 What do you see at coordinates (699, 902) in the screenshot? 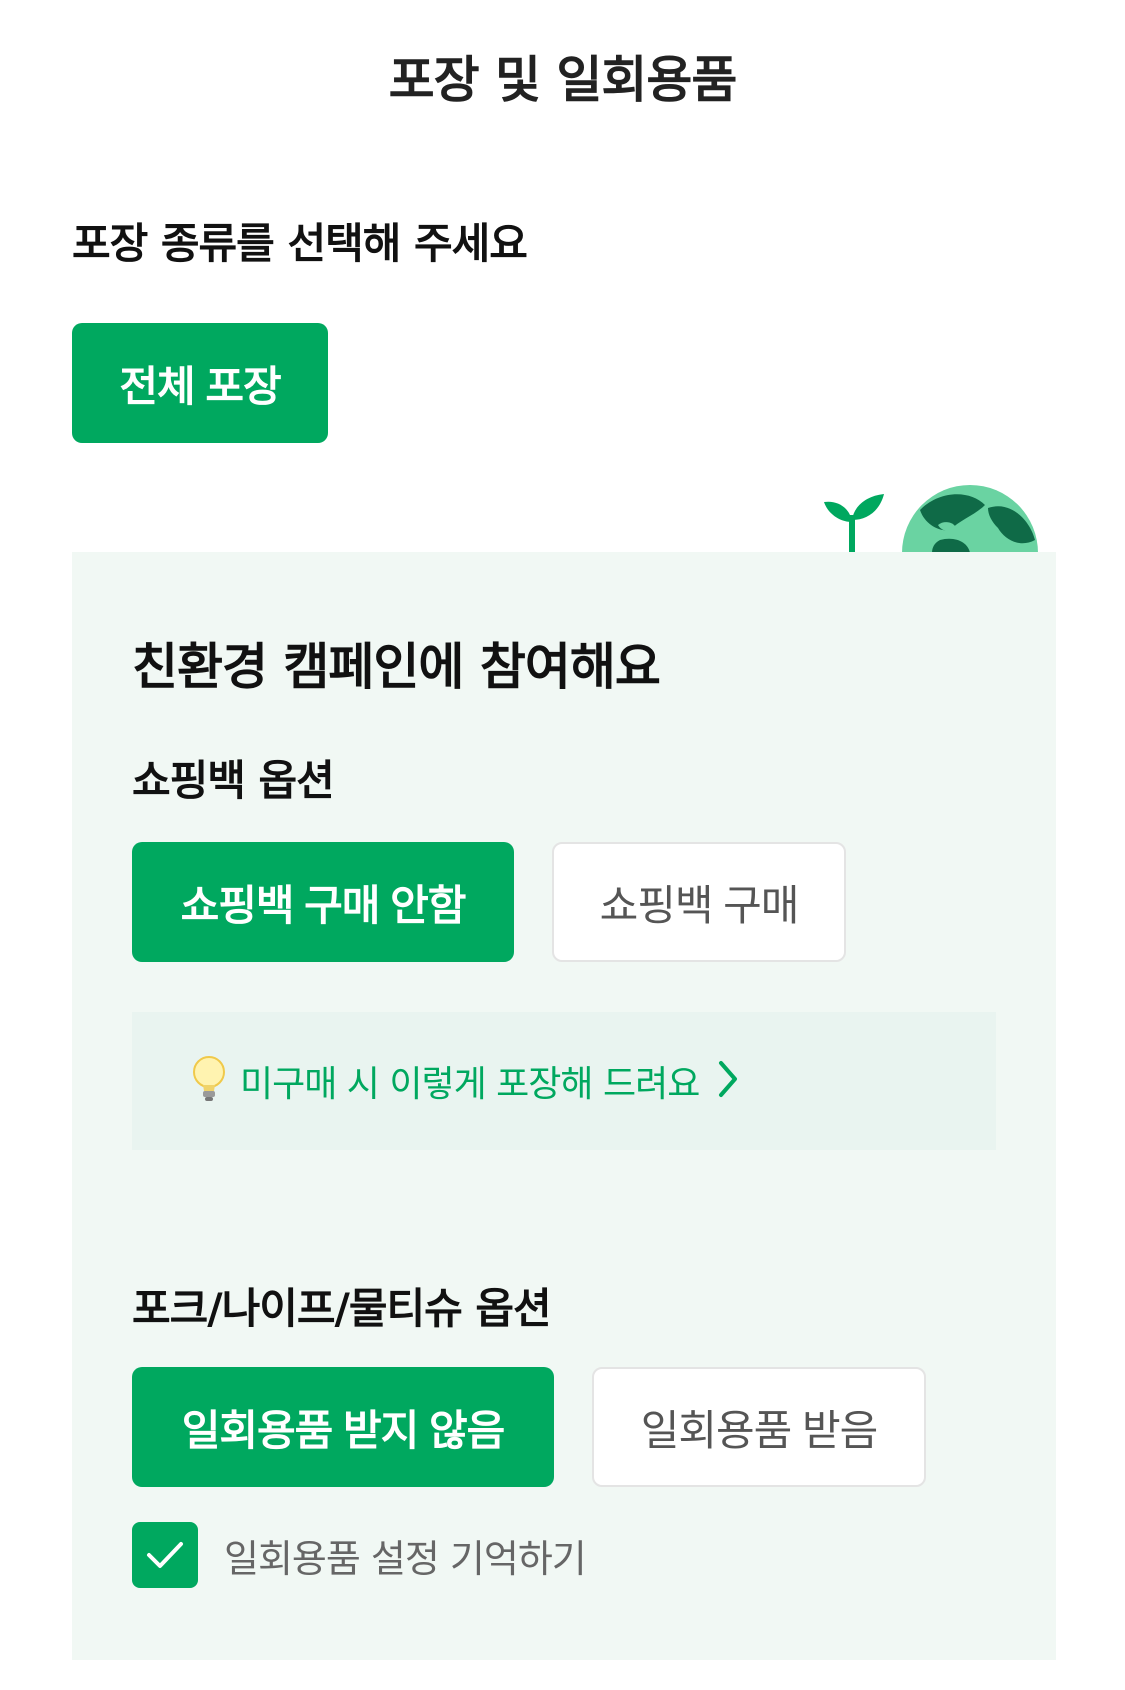
I see `buy-shopping-bag-button: 쇼핑백 구매` at bounding box center [699, 902].